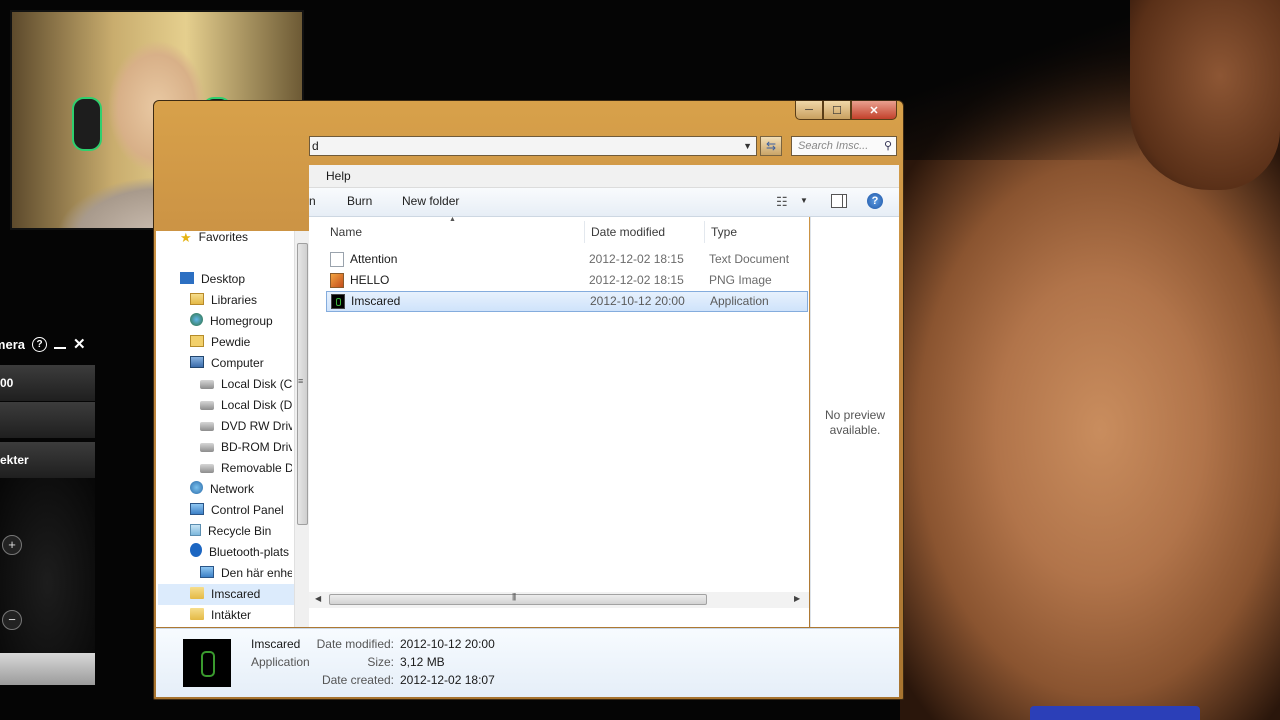 This screenshot has width=1280, height=720. Describe the element at coordinates (749, 259) in the screenshot. I see `file-type: Text Document` at that location.